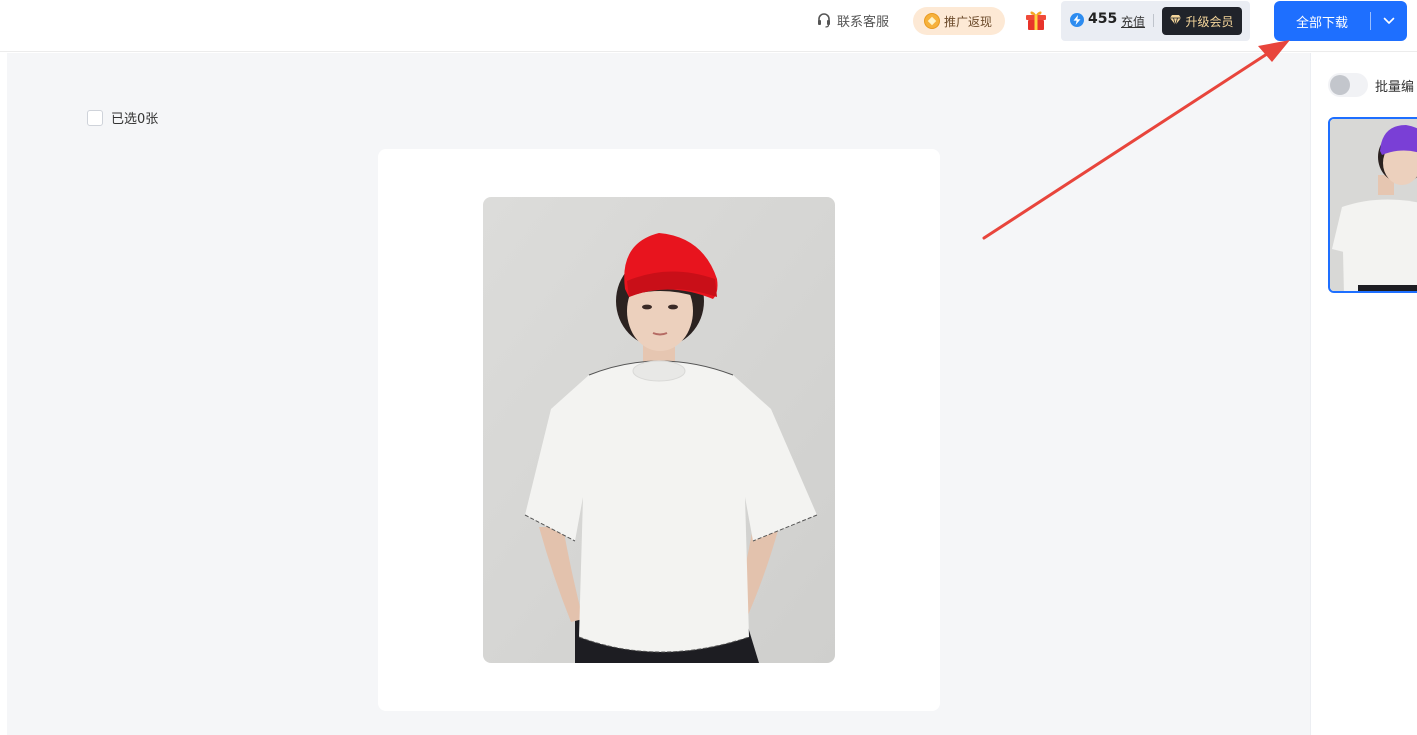 Image resolution: width=1417 pixels, height=735 pixels. What do you see at coordinates (1209, 21) in the screenshot?
I see `upgrade-membership-label: 升级会员` at bounding box center [1209, 21].